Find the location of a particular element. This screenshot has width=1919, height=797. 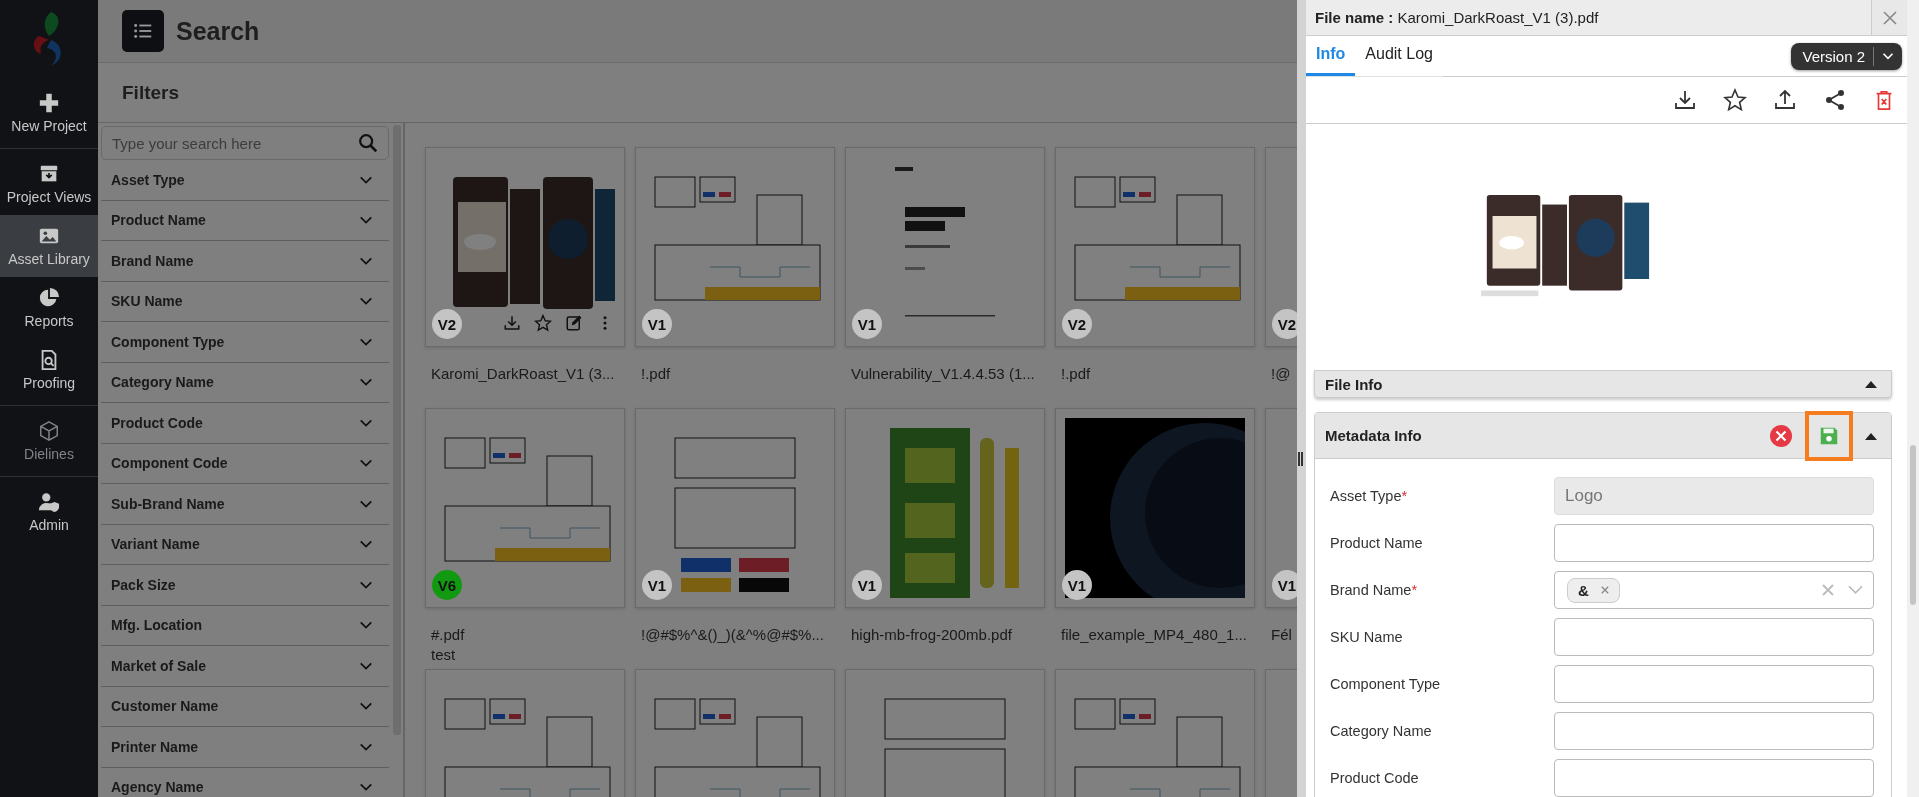

filter-item: Component Code is located at coordinates (245, 463).